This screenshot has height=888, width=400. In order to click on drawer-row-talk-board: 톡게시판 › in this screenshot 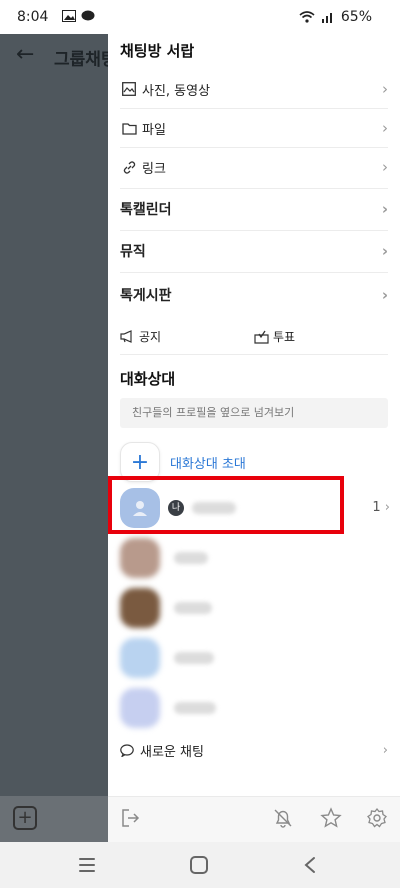, I will do `click(254, 295)`.